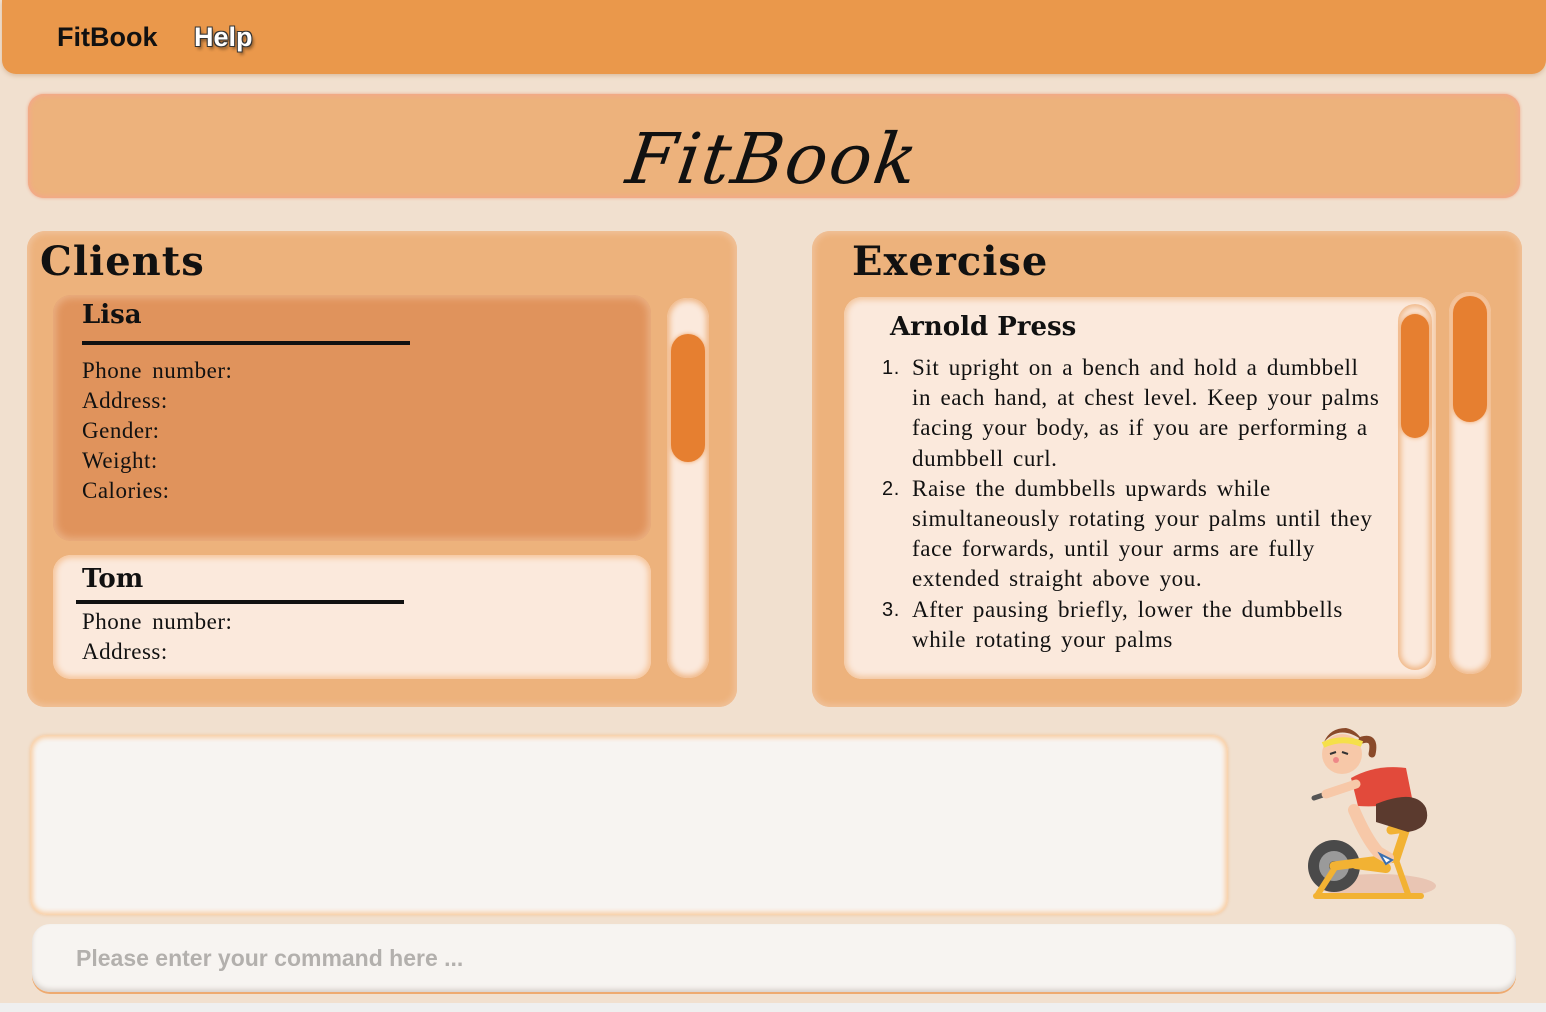 The width and height of the screenshot is (1546, 1012). I want to click on client-field-gender: Gender:, so click(121, 430).